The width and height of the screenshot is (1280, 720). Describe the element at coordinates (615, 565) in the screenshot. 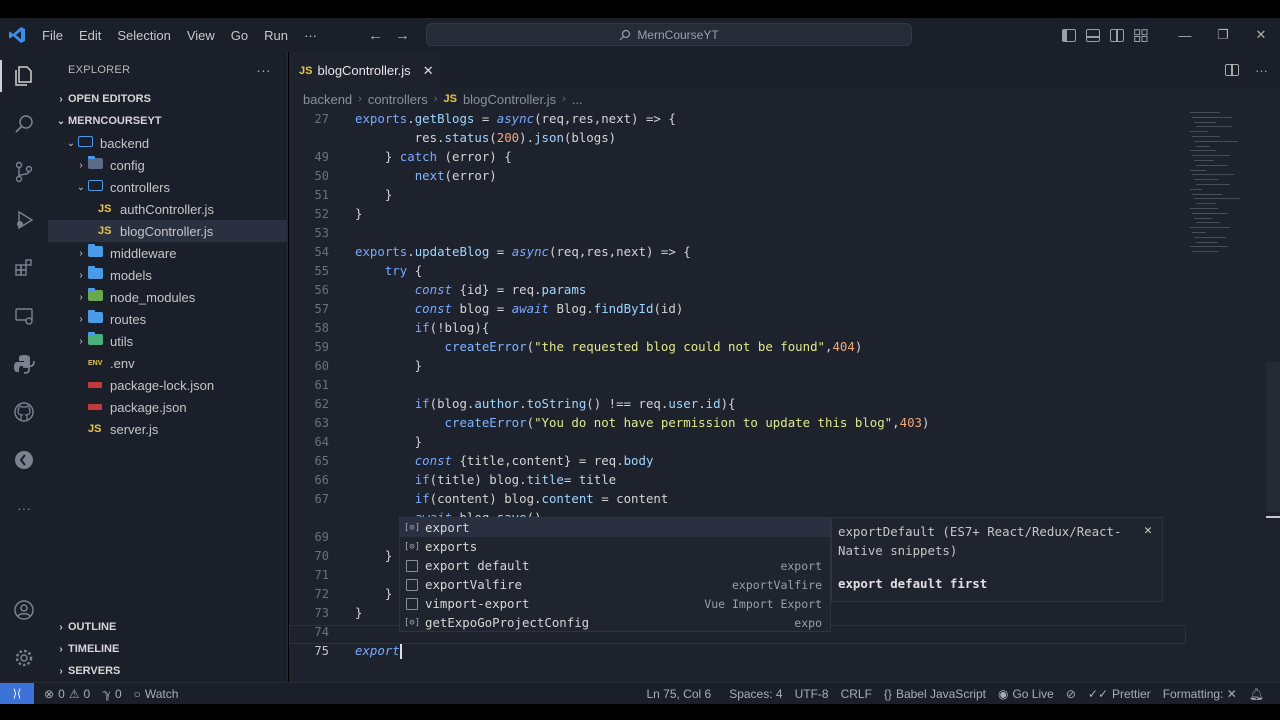

I see `suggest-item: export default export` at that location.